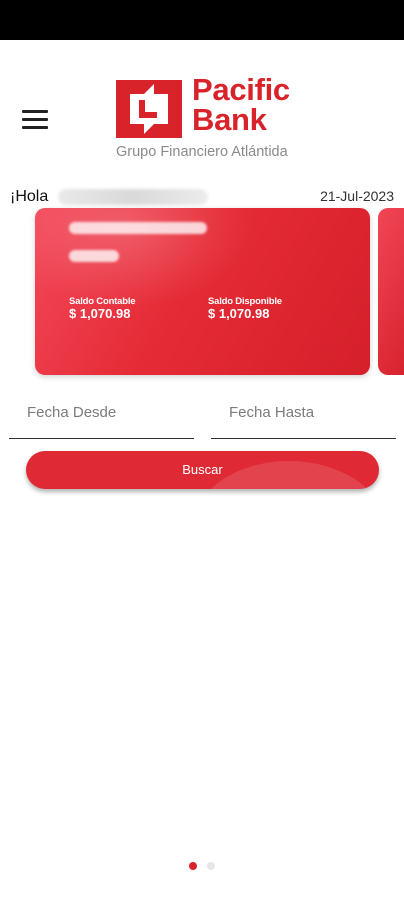  What do you see at coordinates (303, 412) in the screenshot?
I see `fecha-hasta-input` at bounding box center [303, 412].